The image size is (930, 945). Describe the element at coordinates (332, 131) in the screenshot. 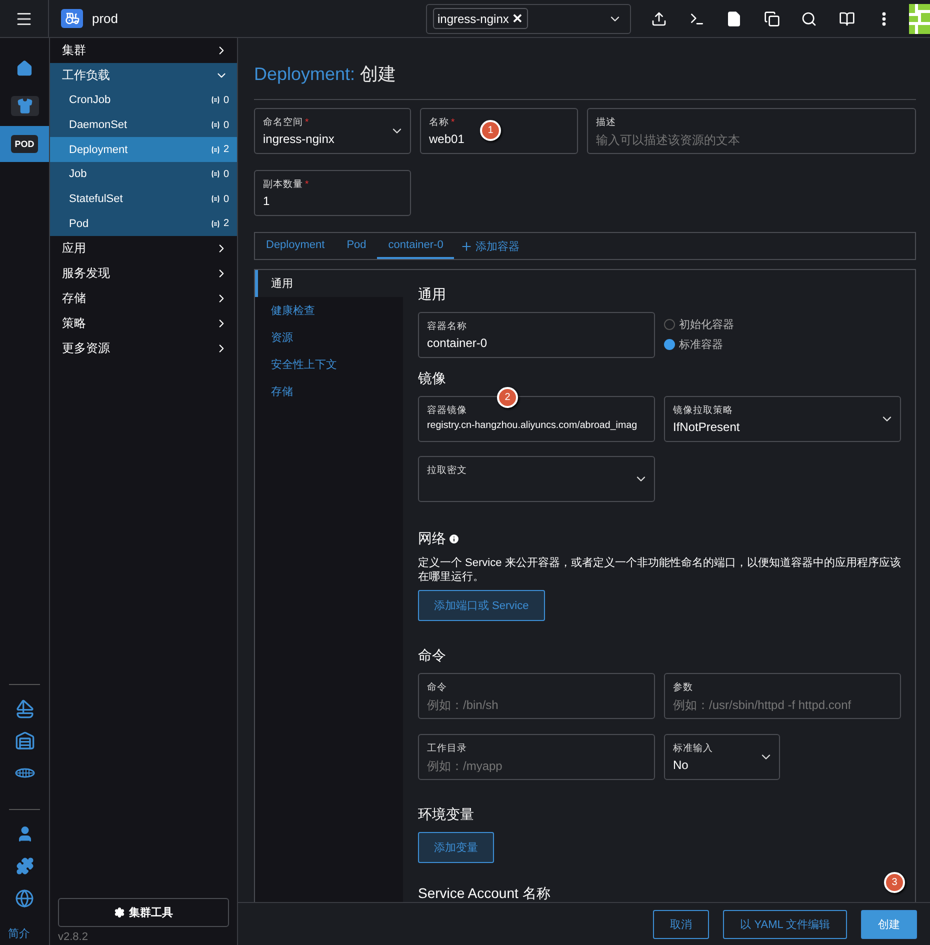

I see `select-field: 命名空间 * ingress-nginx` at that location.